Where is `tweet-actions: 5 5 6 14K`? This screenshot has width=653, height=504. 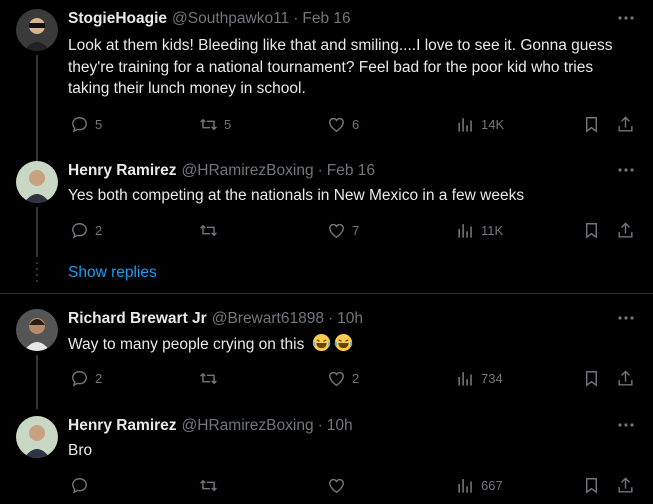
tweet-actions: 5 5 6 14K is located at coordinates (353, 125).